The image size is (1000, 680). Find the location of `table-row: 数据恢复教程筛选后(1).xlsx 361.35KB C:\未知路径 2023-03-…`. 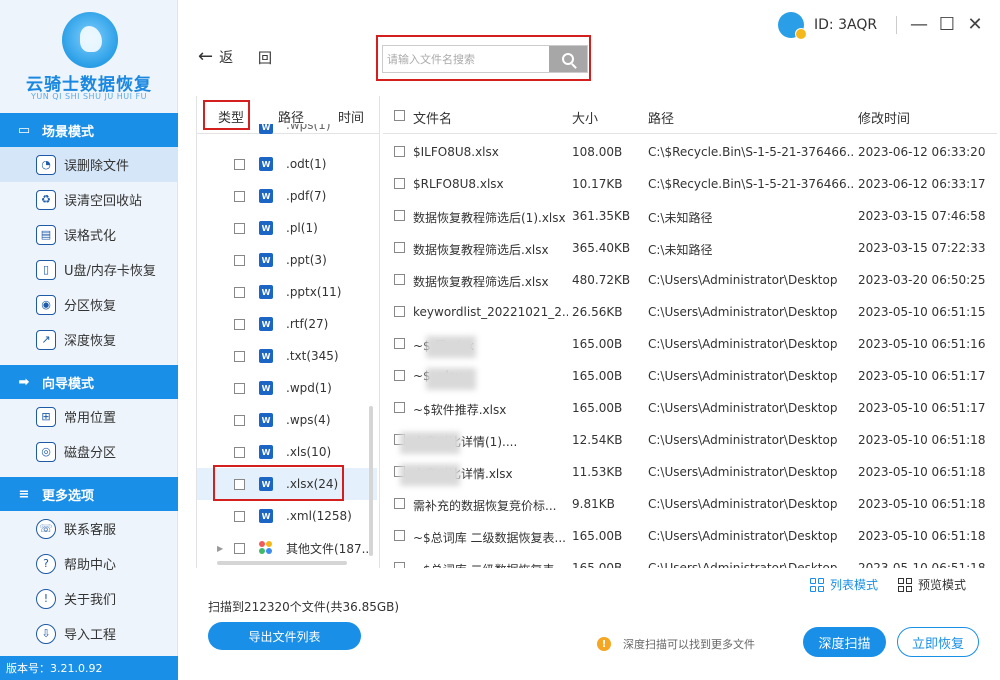

table-row: 数据恢复教程筛选后(1).xlsx 361.35KB C:\未知路径 2023-03-… is located at coordinates (690, 216).